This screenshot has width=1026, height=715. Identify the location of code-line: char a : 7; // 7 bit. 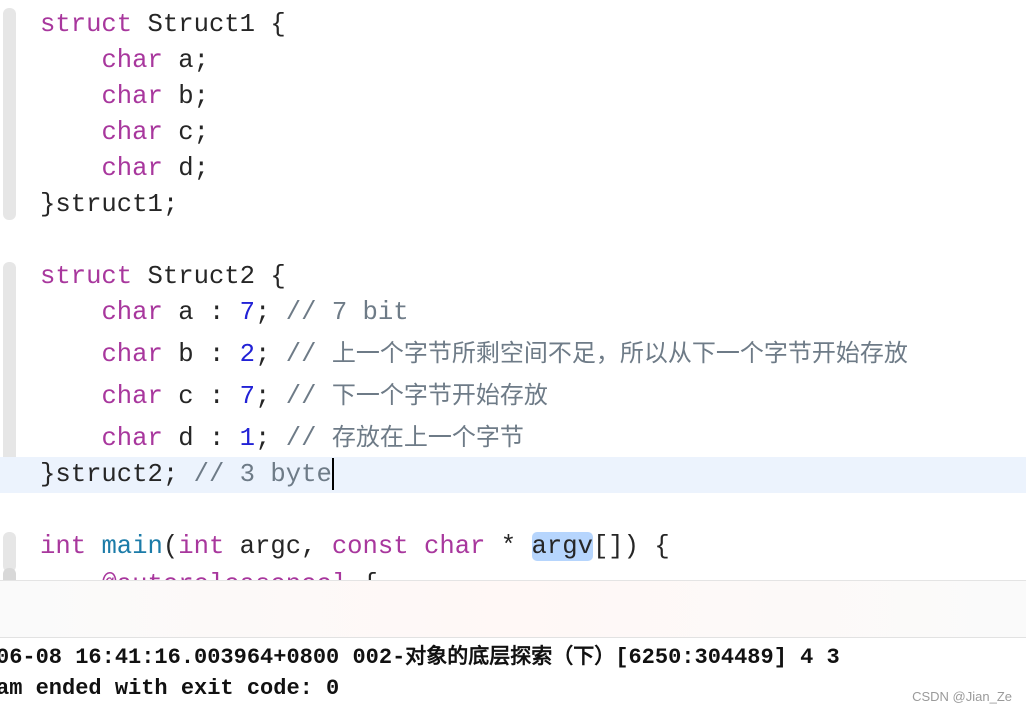
(224, 313).